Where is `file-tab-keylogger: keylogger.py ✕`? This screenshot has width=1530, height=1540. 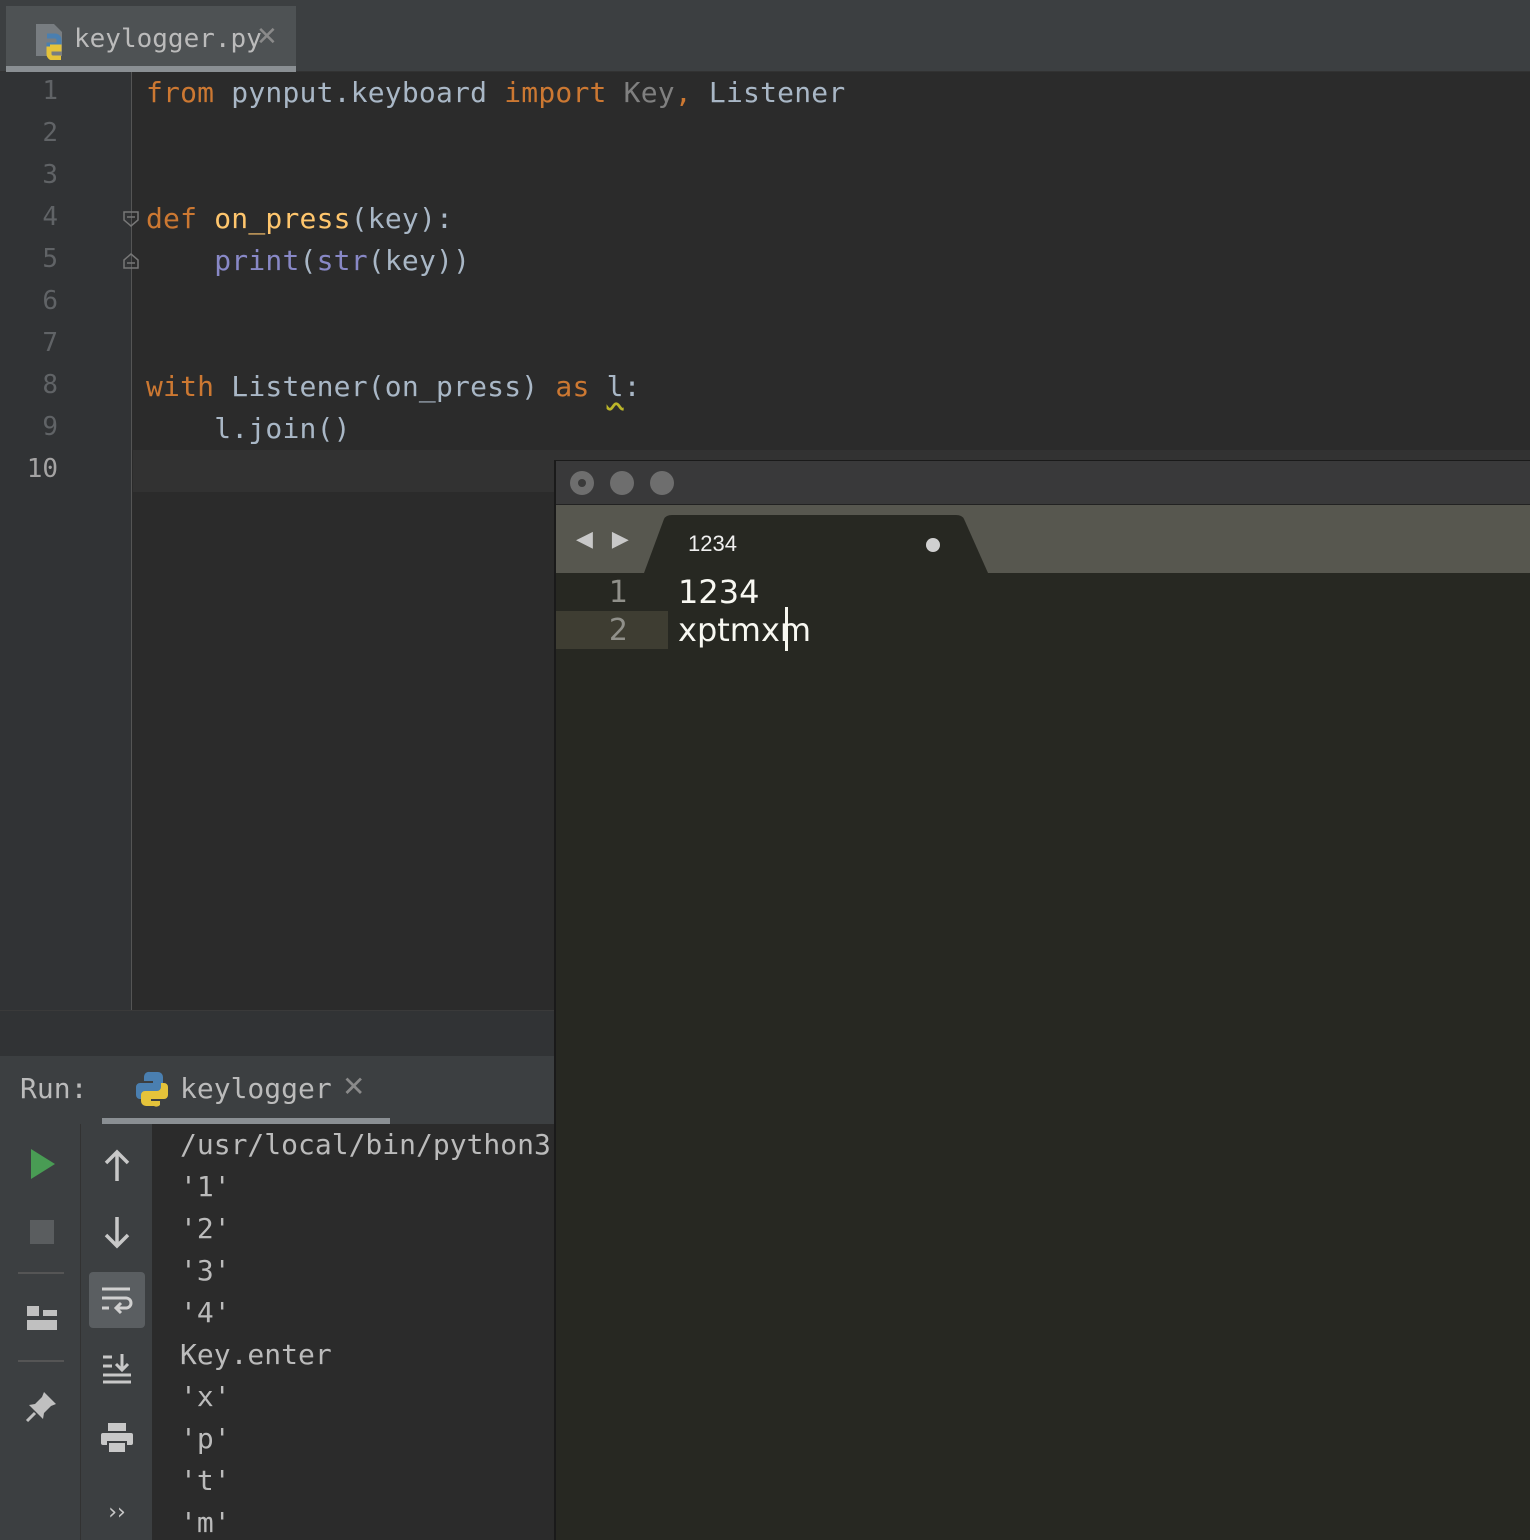
file-tab-keylogger: keylogger.py ✕ is located at coordinates (151, 39).